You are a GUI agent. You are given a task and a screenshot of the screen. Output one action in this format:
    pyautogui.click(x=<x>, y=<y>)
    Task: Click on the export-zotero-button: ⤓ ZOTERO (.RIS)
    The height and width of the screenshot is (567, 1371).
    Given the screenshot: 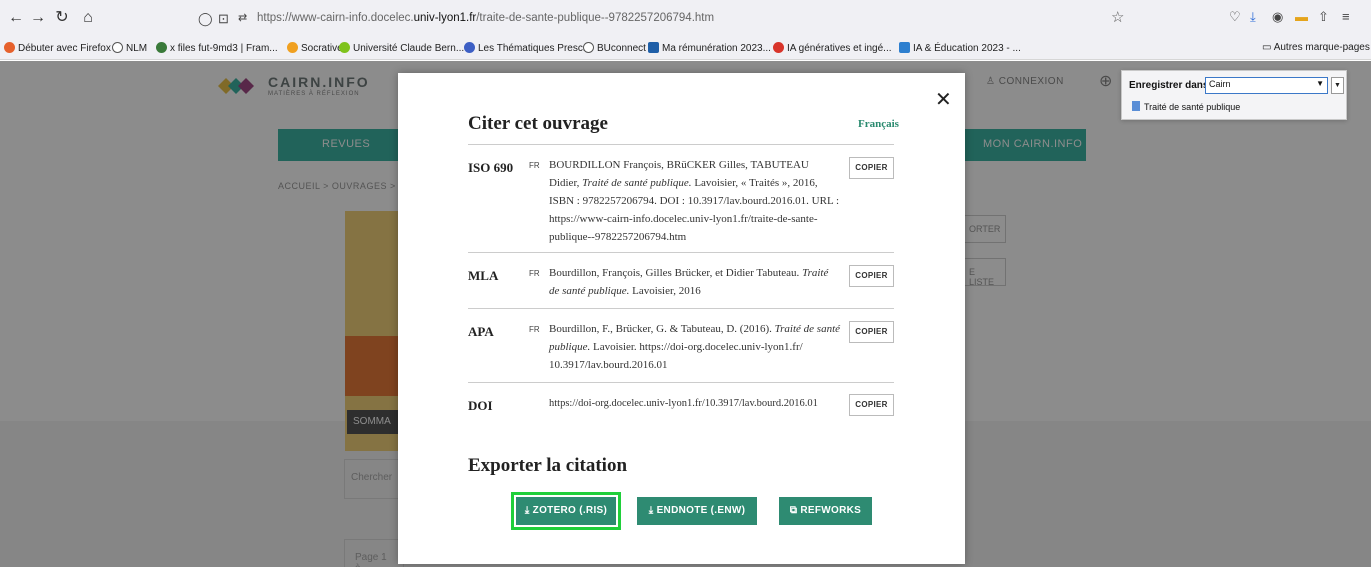 What is the action you would take?
    pyautogui.click(x=566, y=511)
    